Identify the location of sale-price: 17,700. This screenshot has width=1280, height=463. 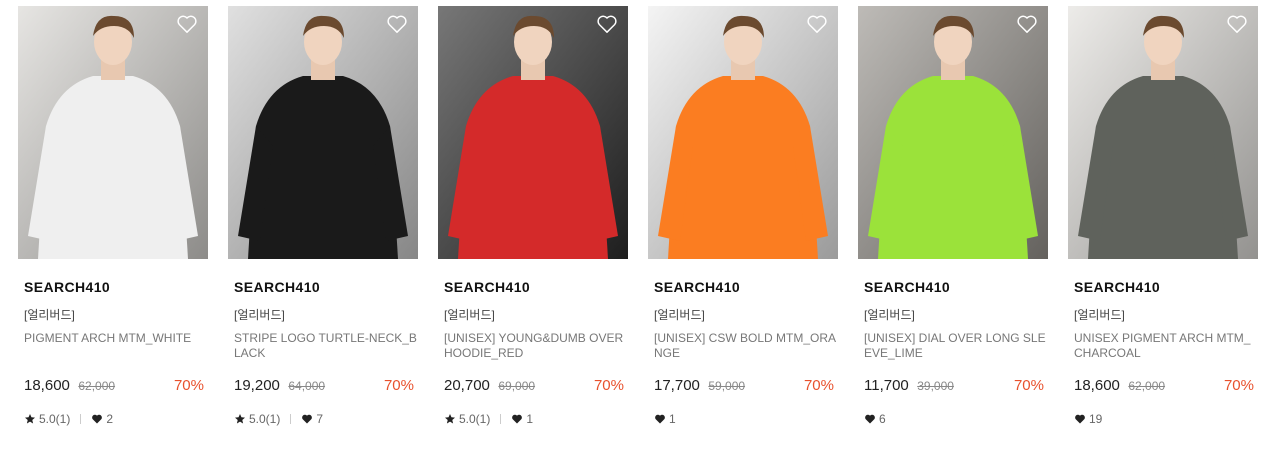
(677, 385).